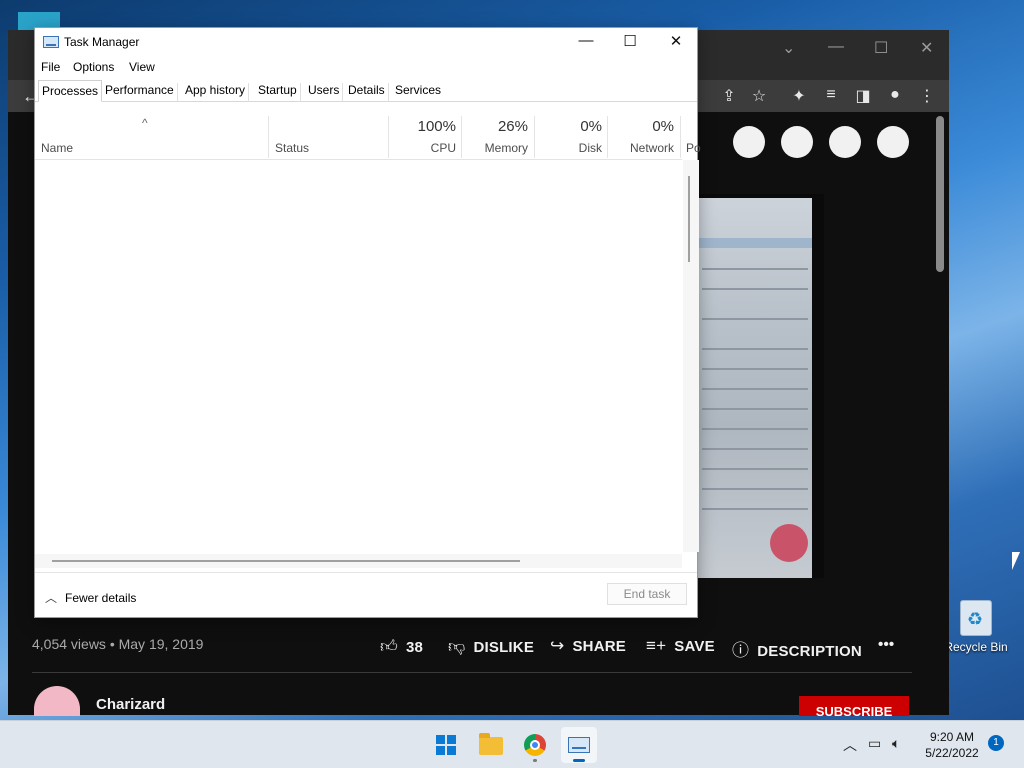 The height and width of the screenshot is (768, 1024). I want to click on recycle-bin: ♻ Recycle Bin, so click(976, 627).